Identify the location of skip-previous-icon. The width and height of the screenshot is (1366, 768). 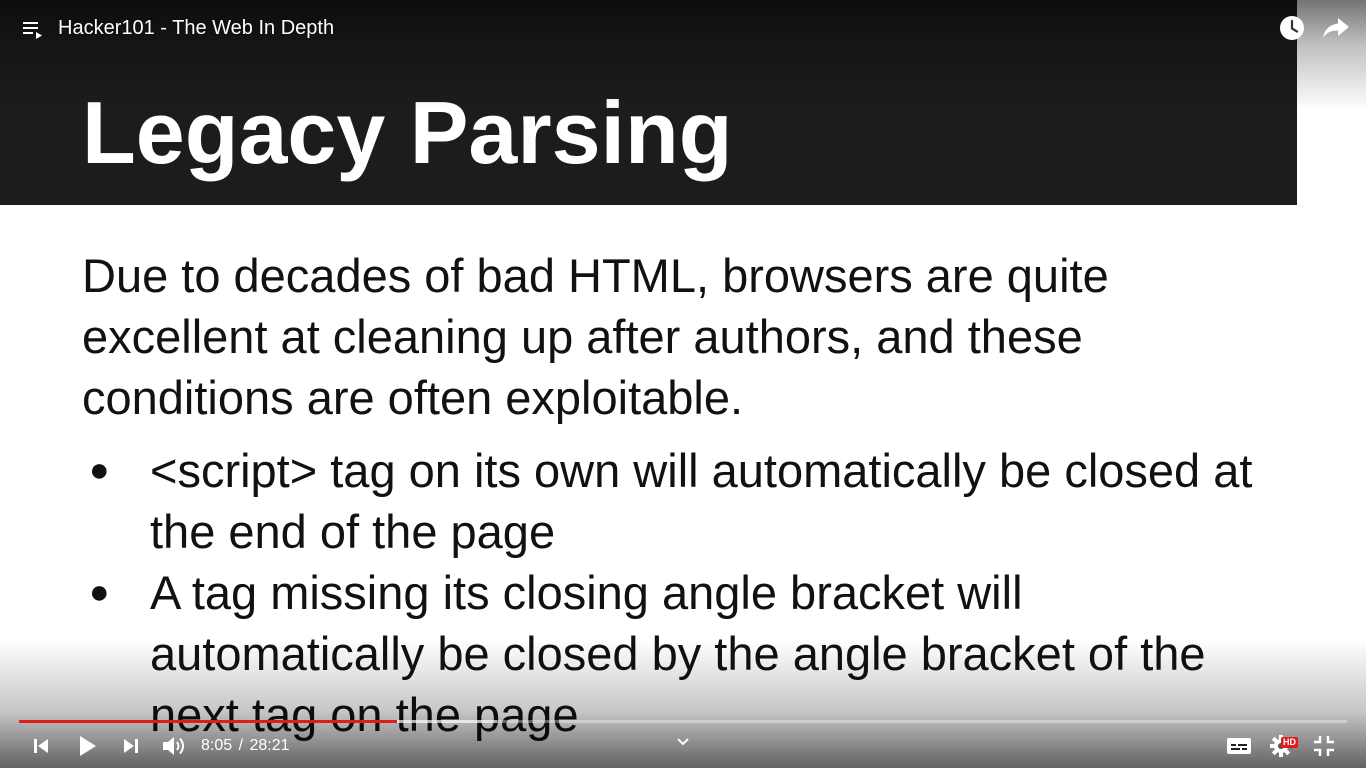
(41, 746).